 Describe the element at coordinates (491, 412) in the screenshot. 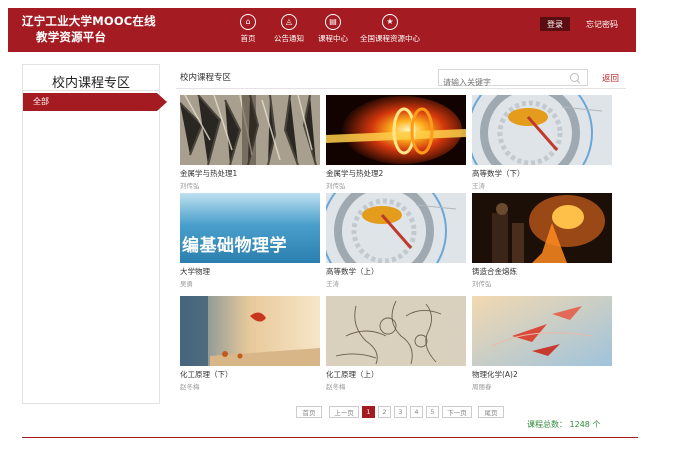

I see `page-last-button: 尾页` at that location.